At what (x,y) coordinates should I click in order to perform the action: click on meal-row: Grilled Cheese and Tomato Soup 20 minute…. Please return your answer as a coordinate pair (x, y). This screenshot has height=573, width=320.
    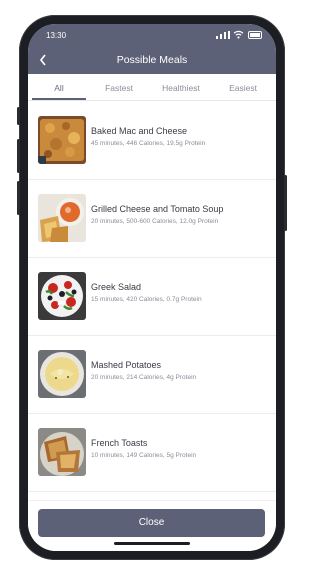
    Looking at the image, I should click on (152, 218).